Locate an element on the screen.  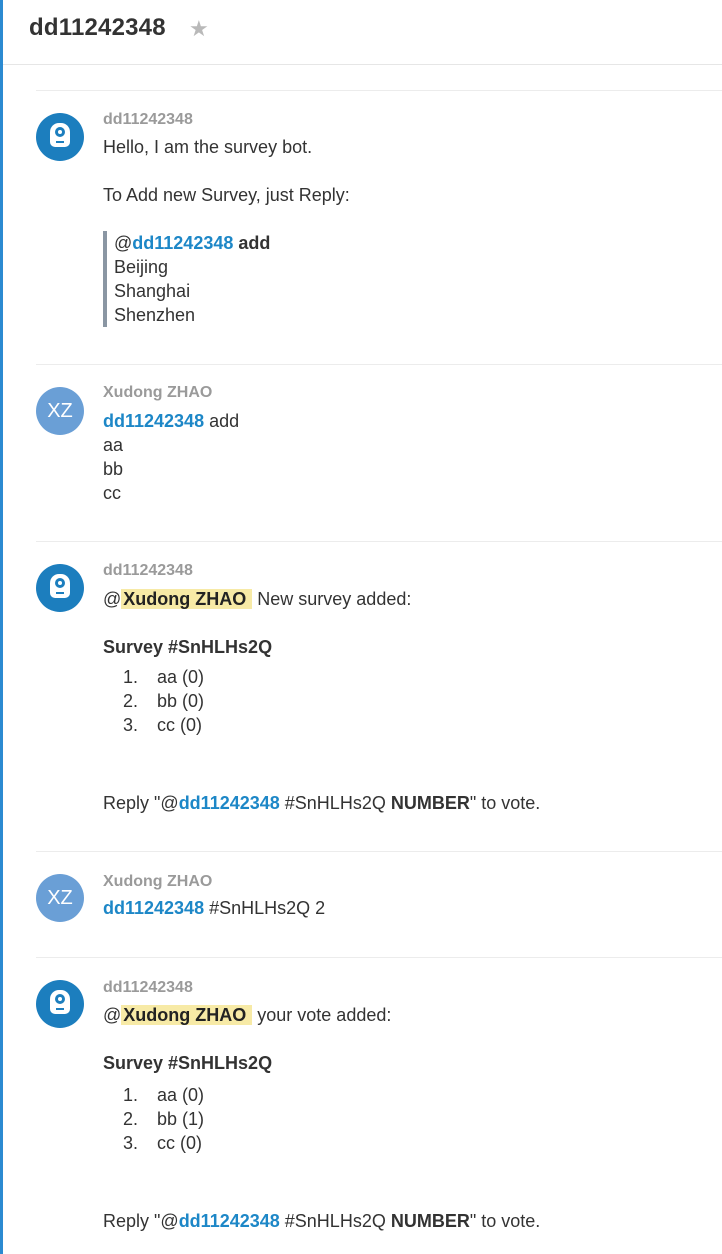
quote-line: Beijing is located at coordinates (141, 267).